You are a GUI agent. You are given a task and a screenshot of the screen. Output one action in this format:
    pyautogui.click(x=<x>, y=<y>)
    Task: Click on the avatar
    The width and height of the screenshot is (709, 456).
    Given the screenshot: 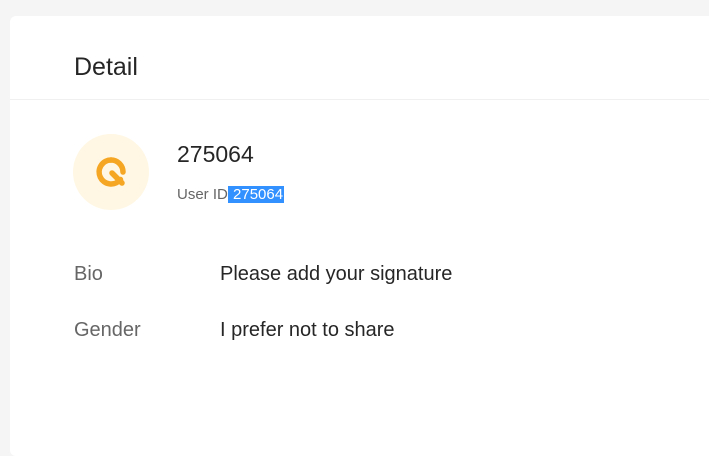 What is the action you would take?
    pyautogui.click(x=111, y=172)
    